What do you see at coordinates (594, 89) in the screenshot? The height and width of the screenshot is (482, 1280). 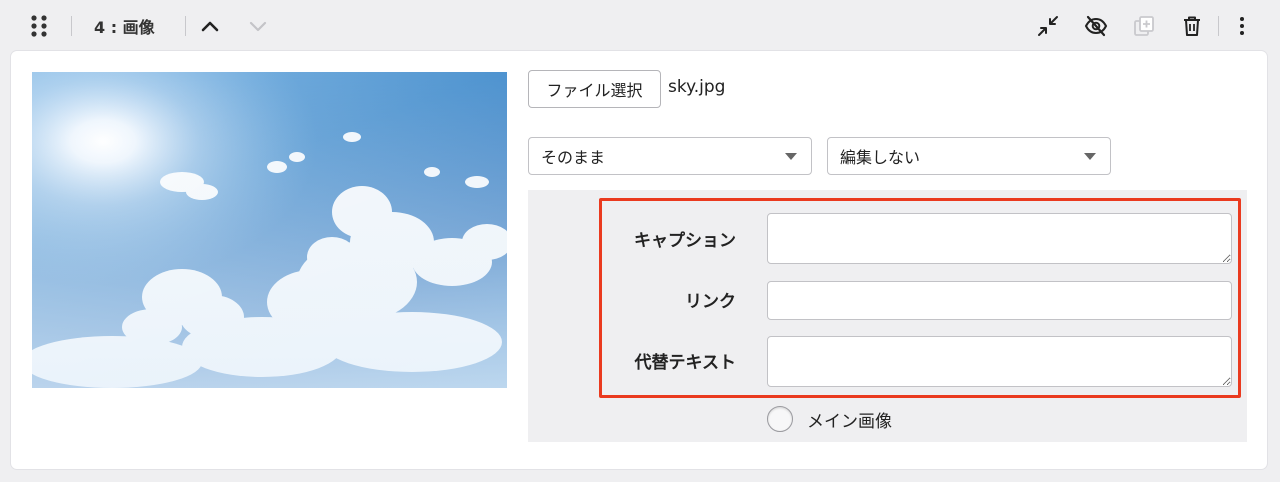 I see `file-select-button: ファイル選択` at bounding box center [594, 89].